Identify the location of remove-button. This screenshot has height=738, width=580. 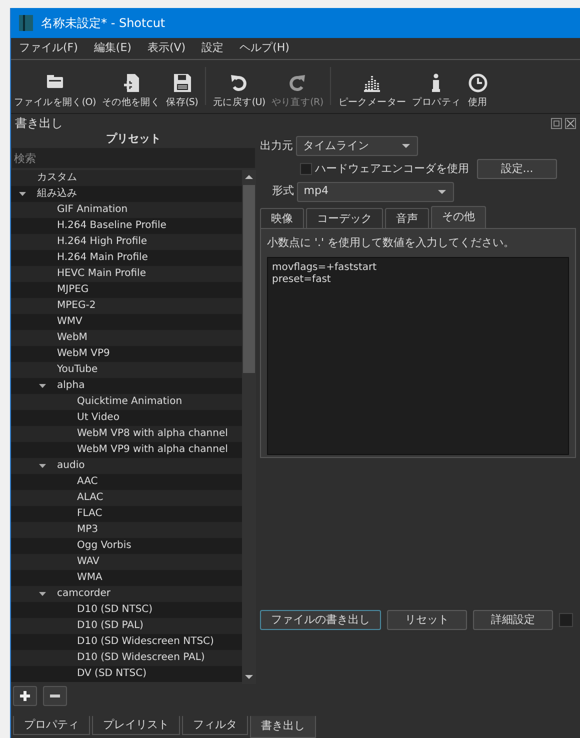
(55, 696).